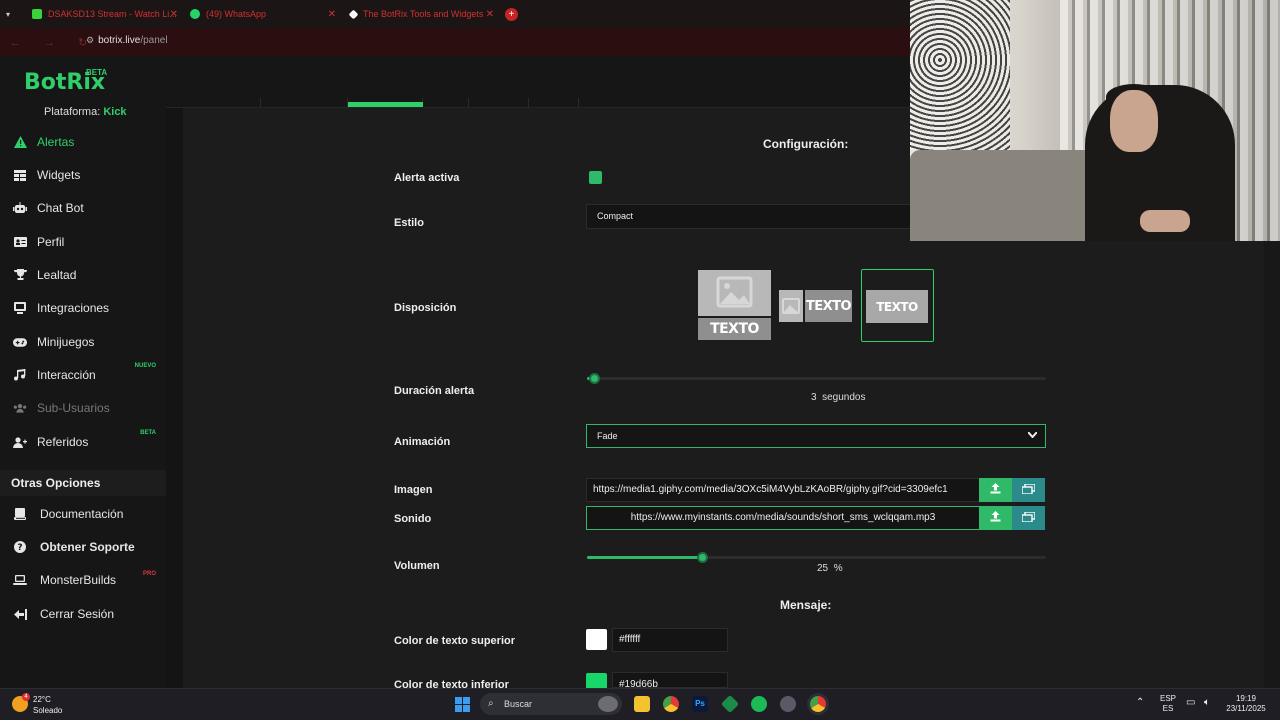 This screenshot has height=720, width=1280. I want to click on logout-icon, so click(20, 614).